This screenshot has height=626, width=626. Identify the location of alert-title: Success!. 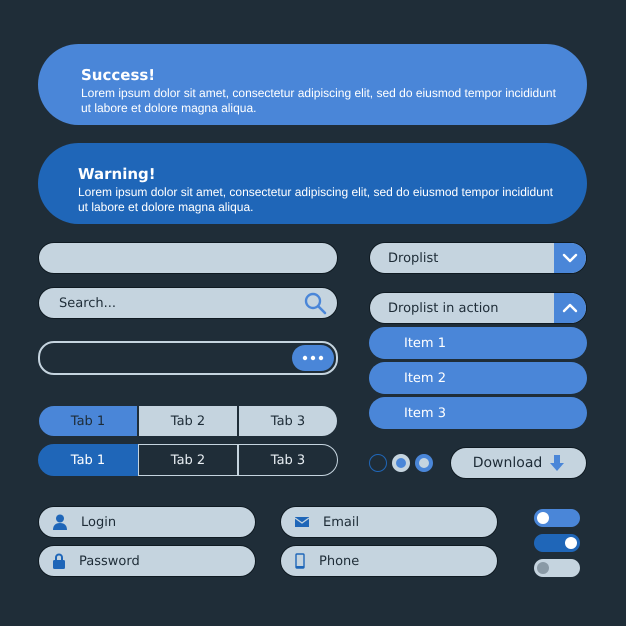
(118, 75).